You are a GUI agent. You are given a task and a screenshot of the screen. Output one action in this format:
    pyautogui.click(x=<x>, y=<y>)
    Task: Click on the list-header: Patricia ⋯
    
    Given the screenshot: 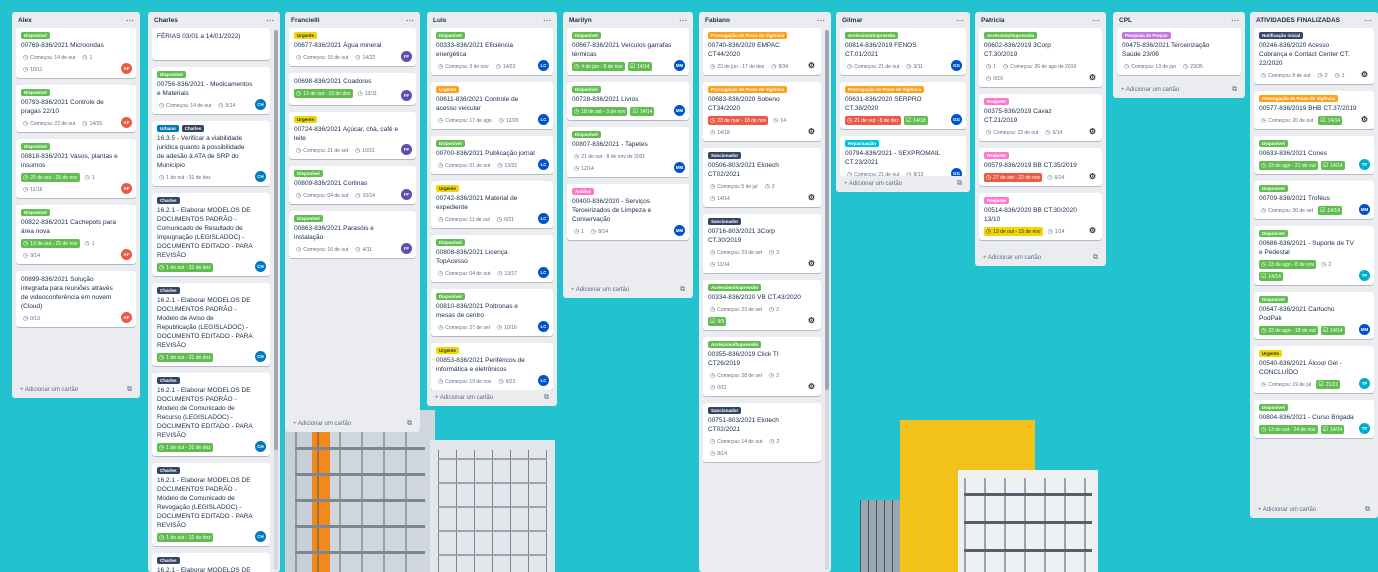 What is the action you would take?
    pyautogui.click(x=1040, y=20)
    